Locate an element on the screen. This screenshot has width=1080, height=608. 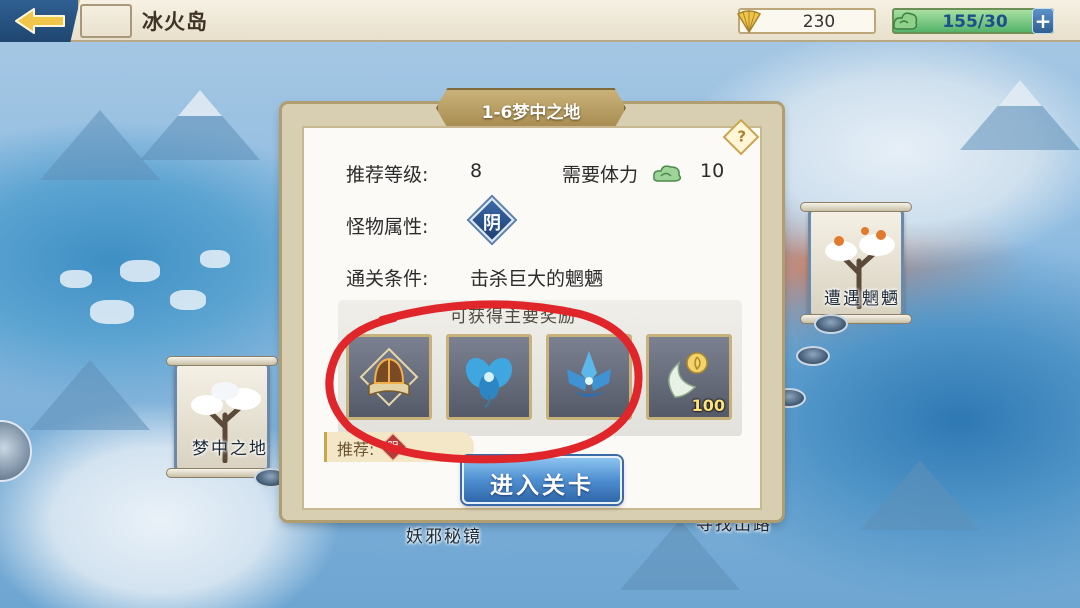
dialog-title: 1-6梦中之地 is located at coordinates (531, 113).